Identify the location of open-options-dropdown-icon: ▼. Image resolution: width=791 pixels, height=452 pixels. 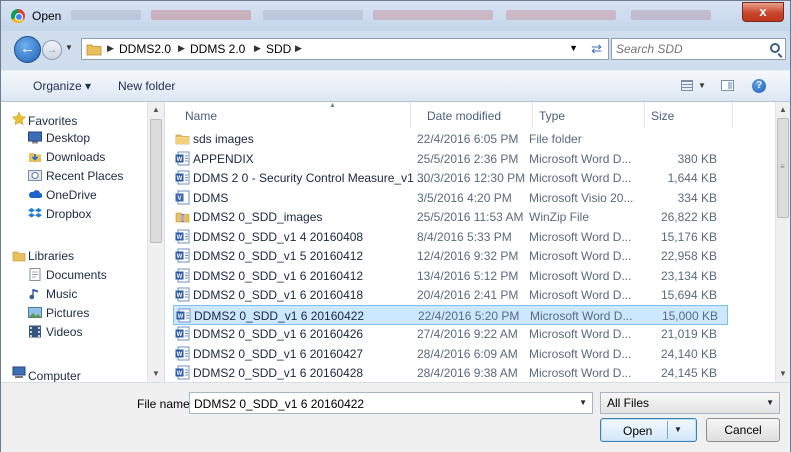
(678, 429).